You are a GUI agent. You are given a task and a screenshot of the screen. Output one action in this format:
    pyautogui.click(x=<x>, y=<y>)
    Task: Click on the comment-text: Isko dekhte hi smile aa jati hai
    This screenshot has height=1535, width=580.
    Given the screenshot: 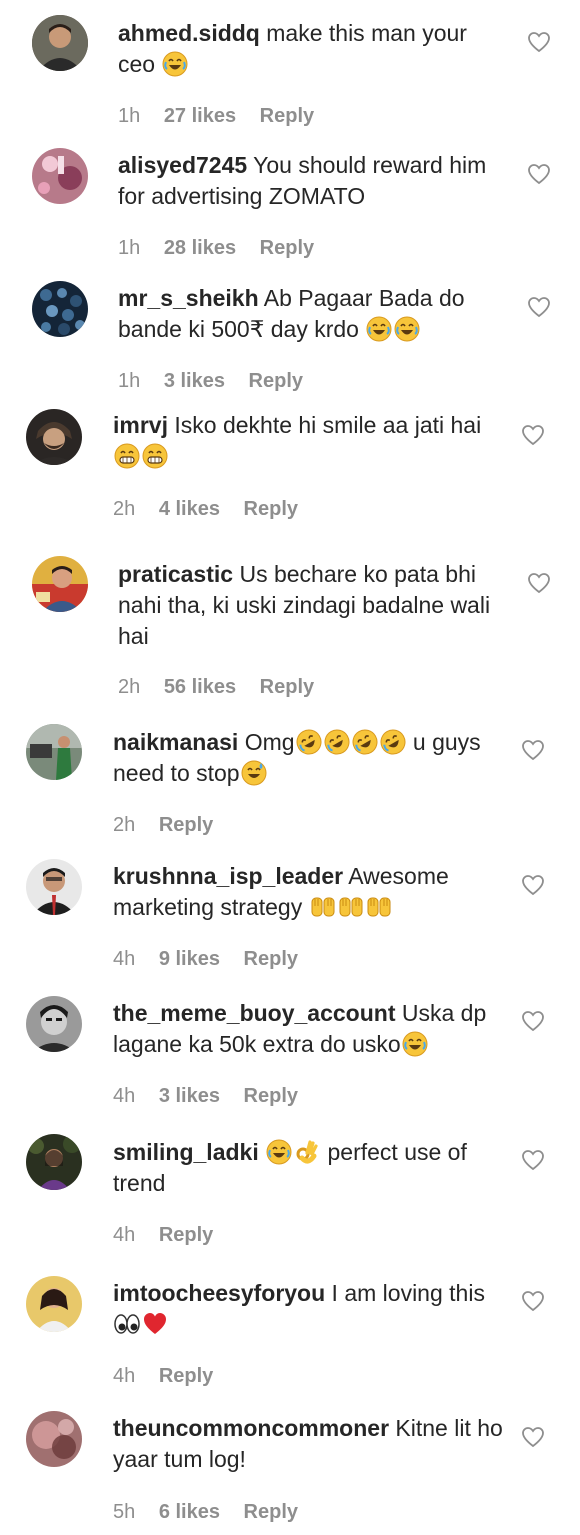 What is the action you would take?
    pyautogui.click(x=328, y=425)
    